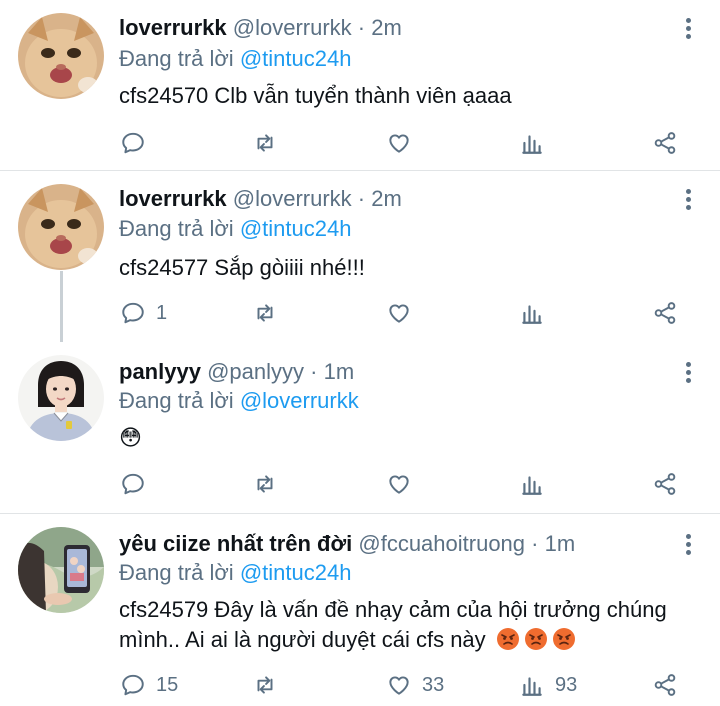  I want to click on replying-to: Đang trả lời @loverrurkk, so click(239, 401).